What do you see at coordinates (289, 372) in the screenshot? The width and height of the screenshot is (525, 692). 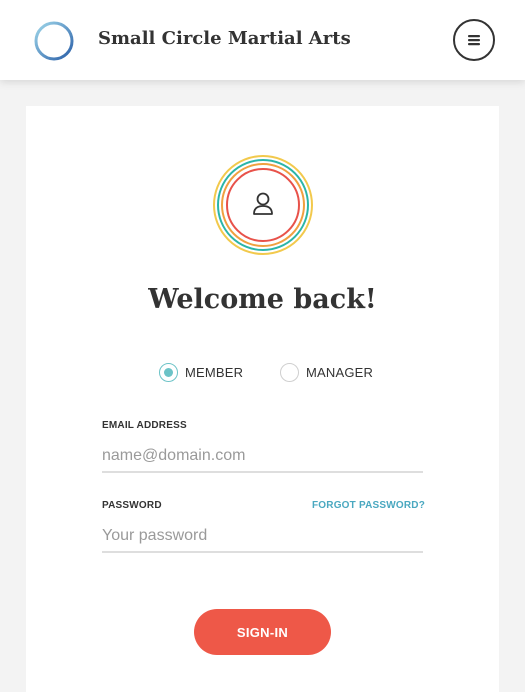 I see `radio-button-unchecked` at bounding box center [289, 372].